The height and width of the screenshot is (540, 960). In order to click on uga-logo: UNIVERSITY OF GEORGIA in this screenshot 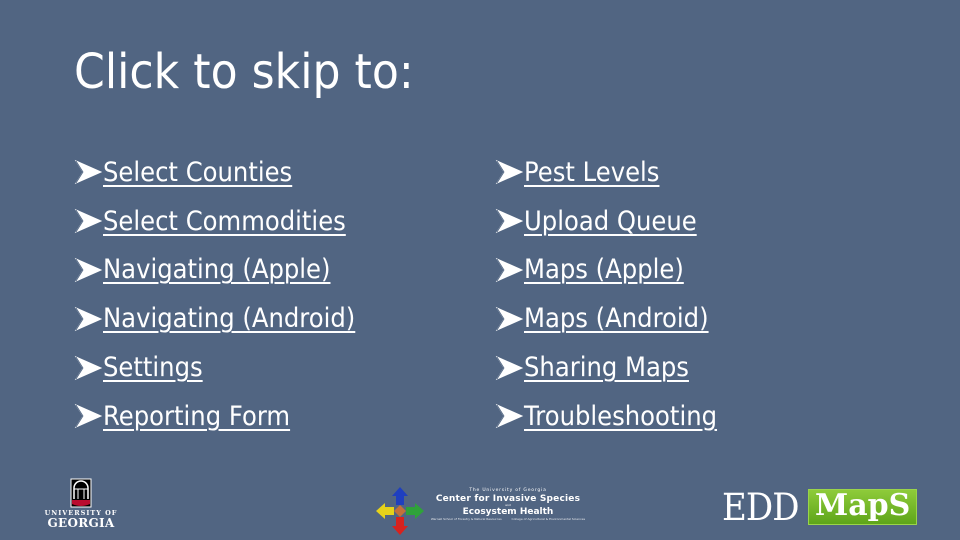, I will do `click(81, 506)`.